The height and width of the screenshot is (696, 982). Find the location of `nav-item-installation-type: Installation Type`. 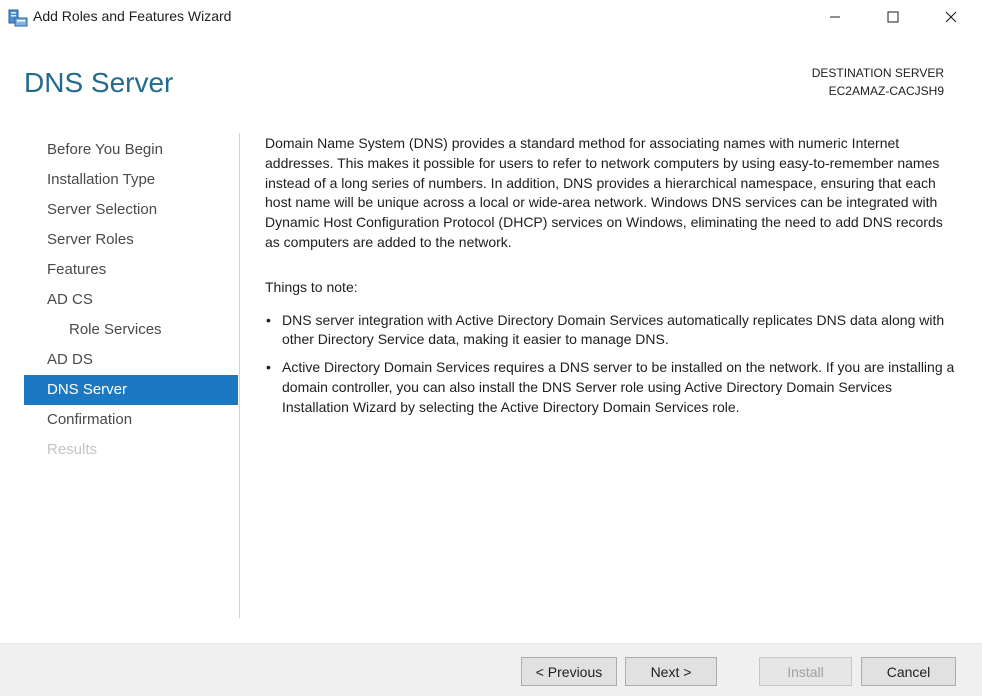

nav-item-installation-type: Installation Type is located at coordinates (131, 180).